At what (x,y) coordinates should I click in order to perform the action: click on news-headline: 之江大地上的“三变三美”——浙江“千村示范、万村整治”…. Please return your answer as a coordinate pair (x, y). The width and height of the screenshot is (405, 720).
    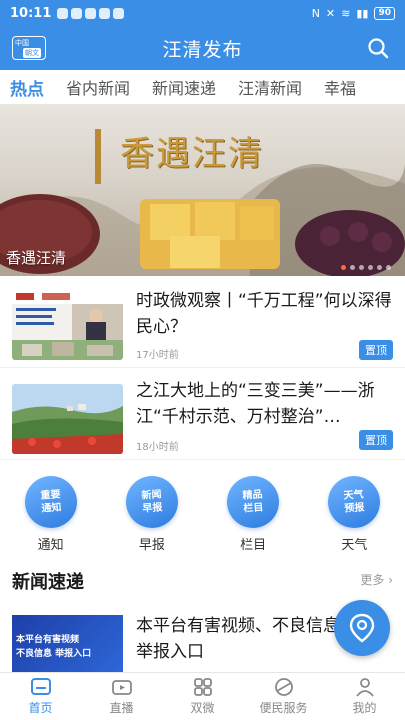
    Looking at the image, I should click on (255, 404).